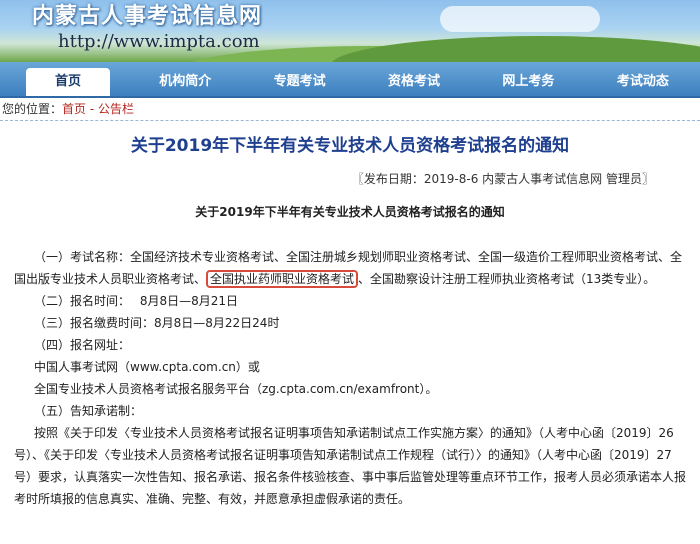  I want to click on nav-item-about: 机构简介, so click(185, 82).